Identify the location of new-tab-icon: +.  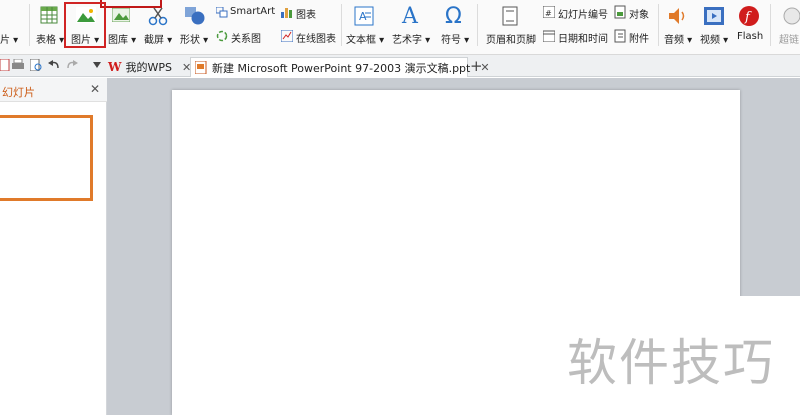
(476, 66).